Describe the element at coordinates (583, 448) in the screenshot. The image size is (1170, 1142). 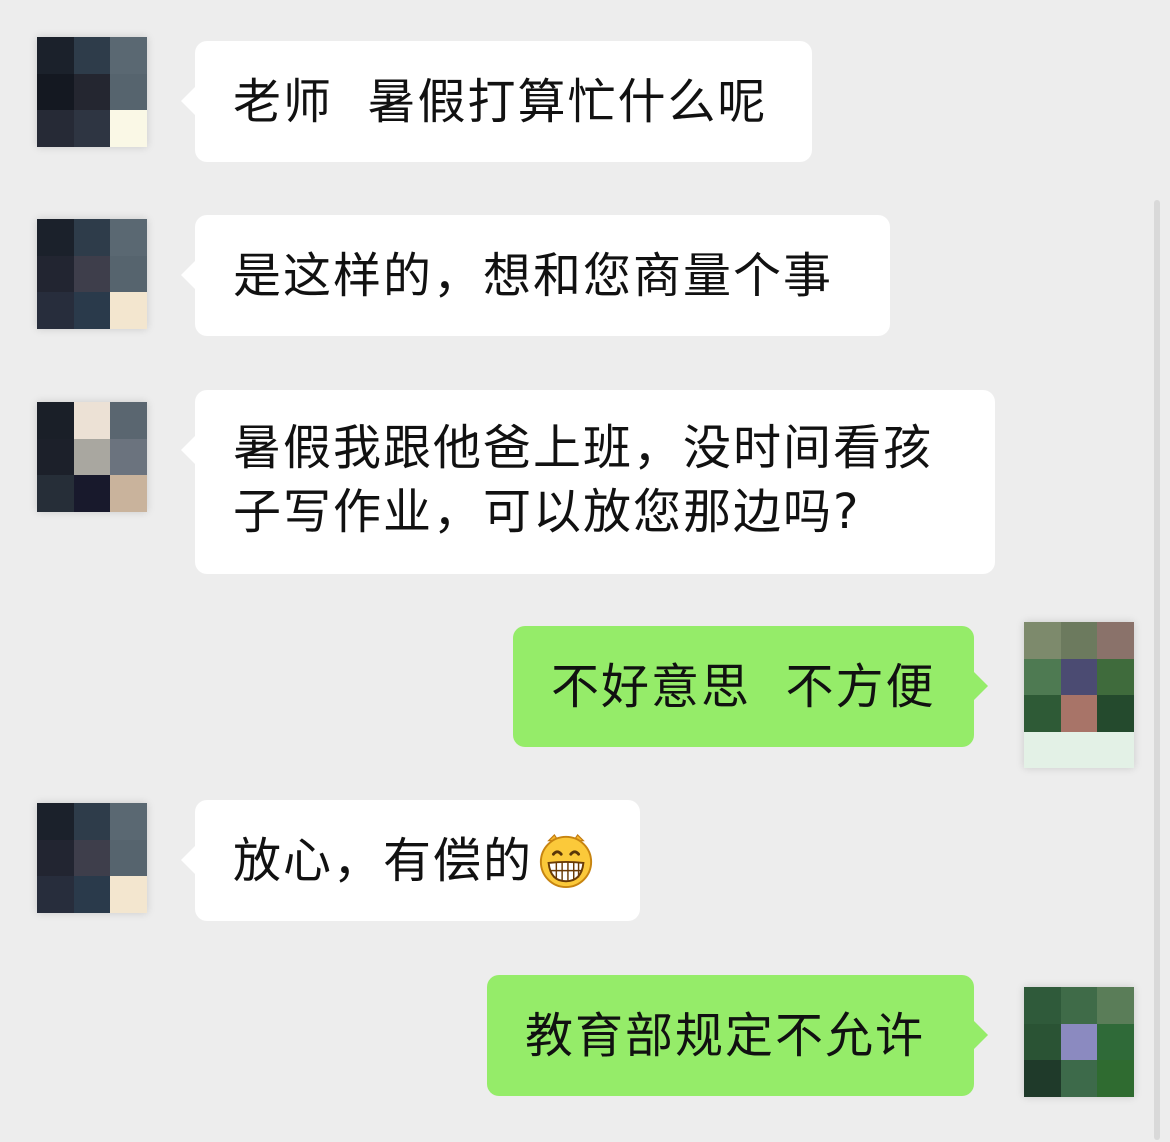
I see `message-text-line: 暑假我跟他爸上班，没时间看孩` at that location.